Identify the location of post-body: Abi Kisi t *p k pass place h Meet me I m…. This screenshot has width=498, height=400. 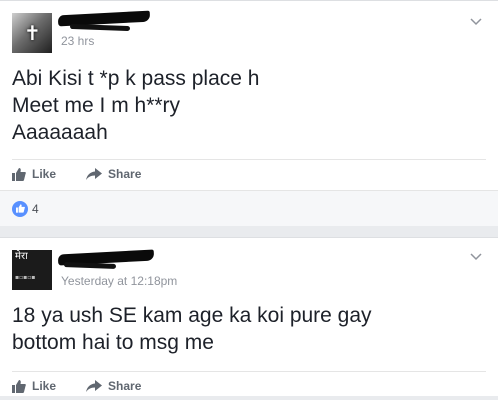
(135, 105).